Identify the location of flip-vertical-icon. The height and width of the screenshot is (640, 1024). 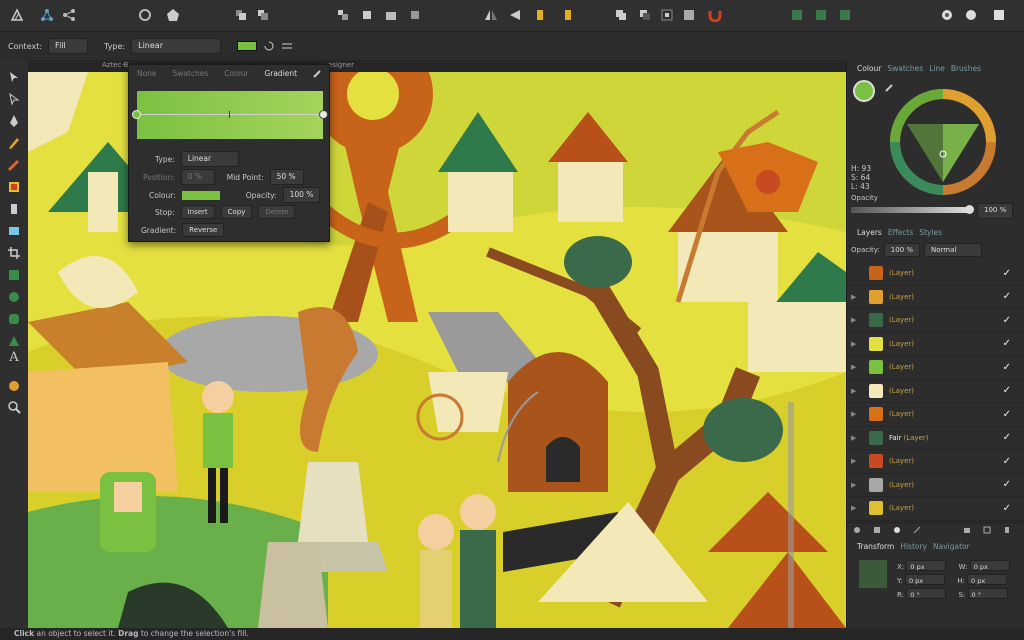
(515, 15).